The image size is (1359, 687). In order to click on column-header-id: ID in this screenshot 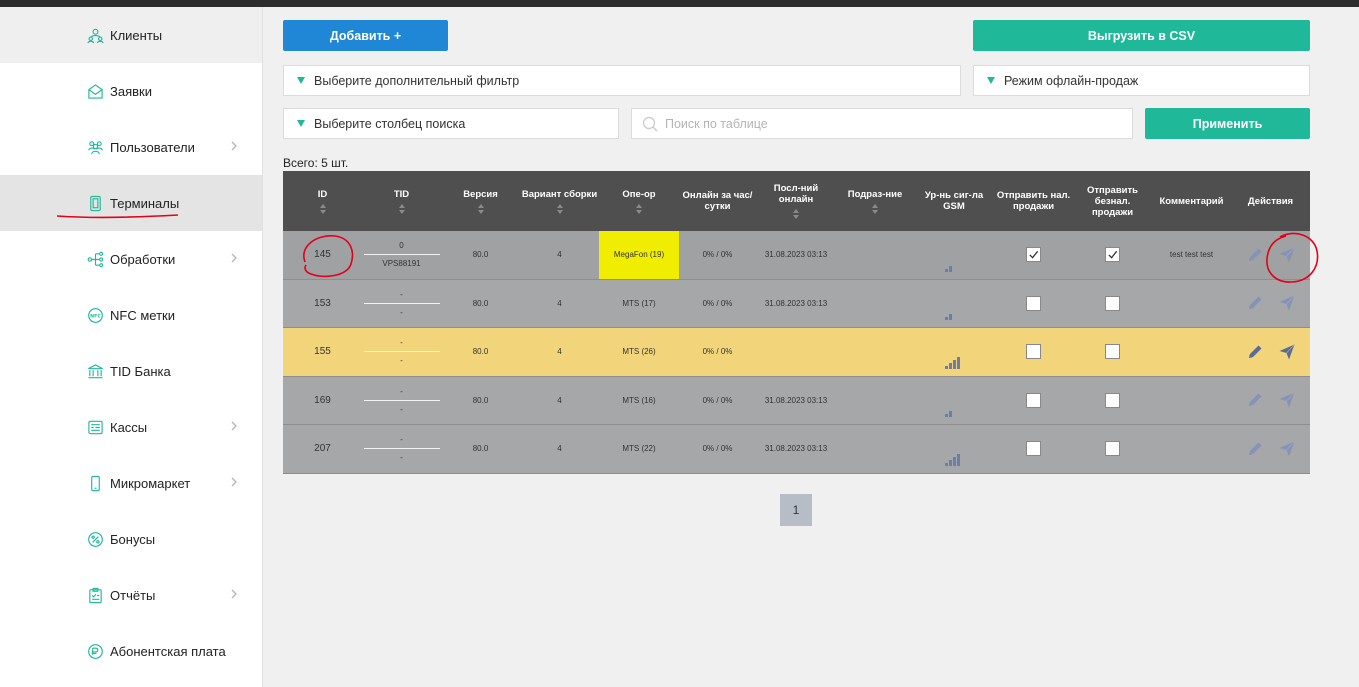, I will do `click(322, 201)`.